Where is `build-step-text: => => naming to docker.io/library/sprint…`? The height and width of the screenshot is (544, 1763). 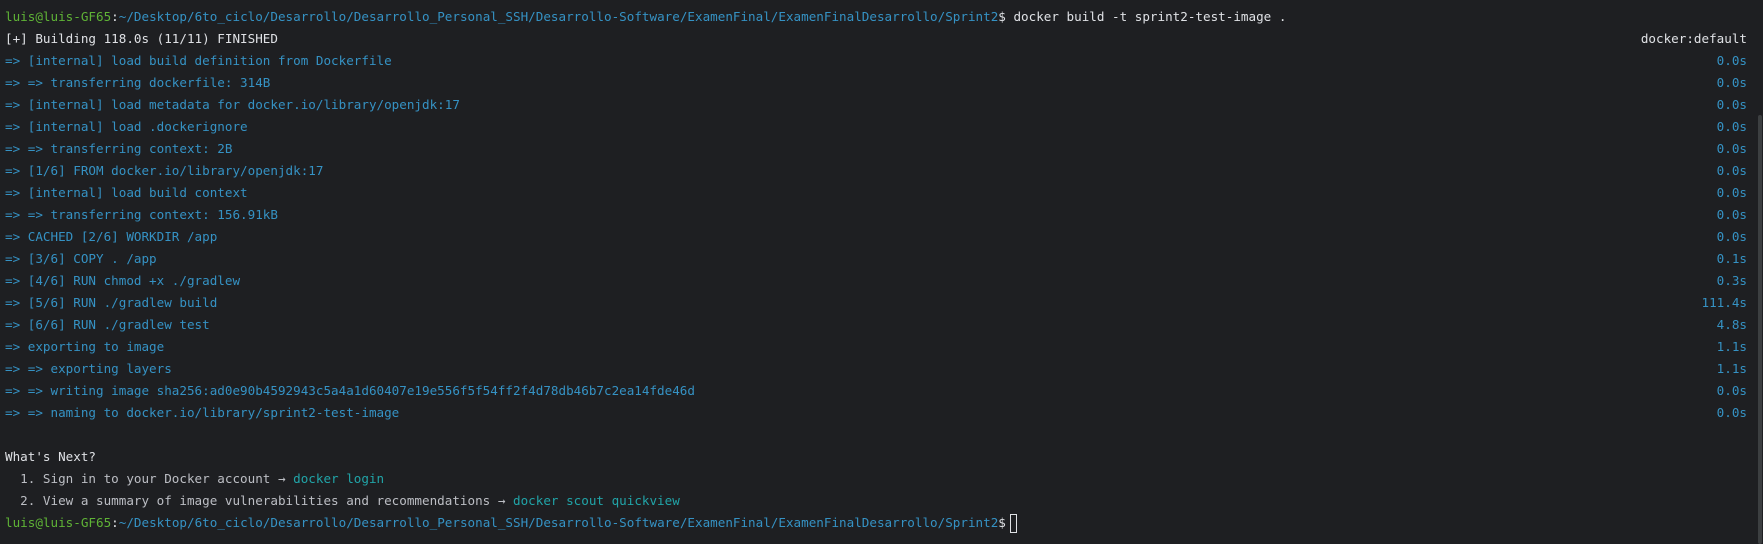 build-step-text: => => naming to docker.io/library/sprint… is located at coordinates (202, 412).